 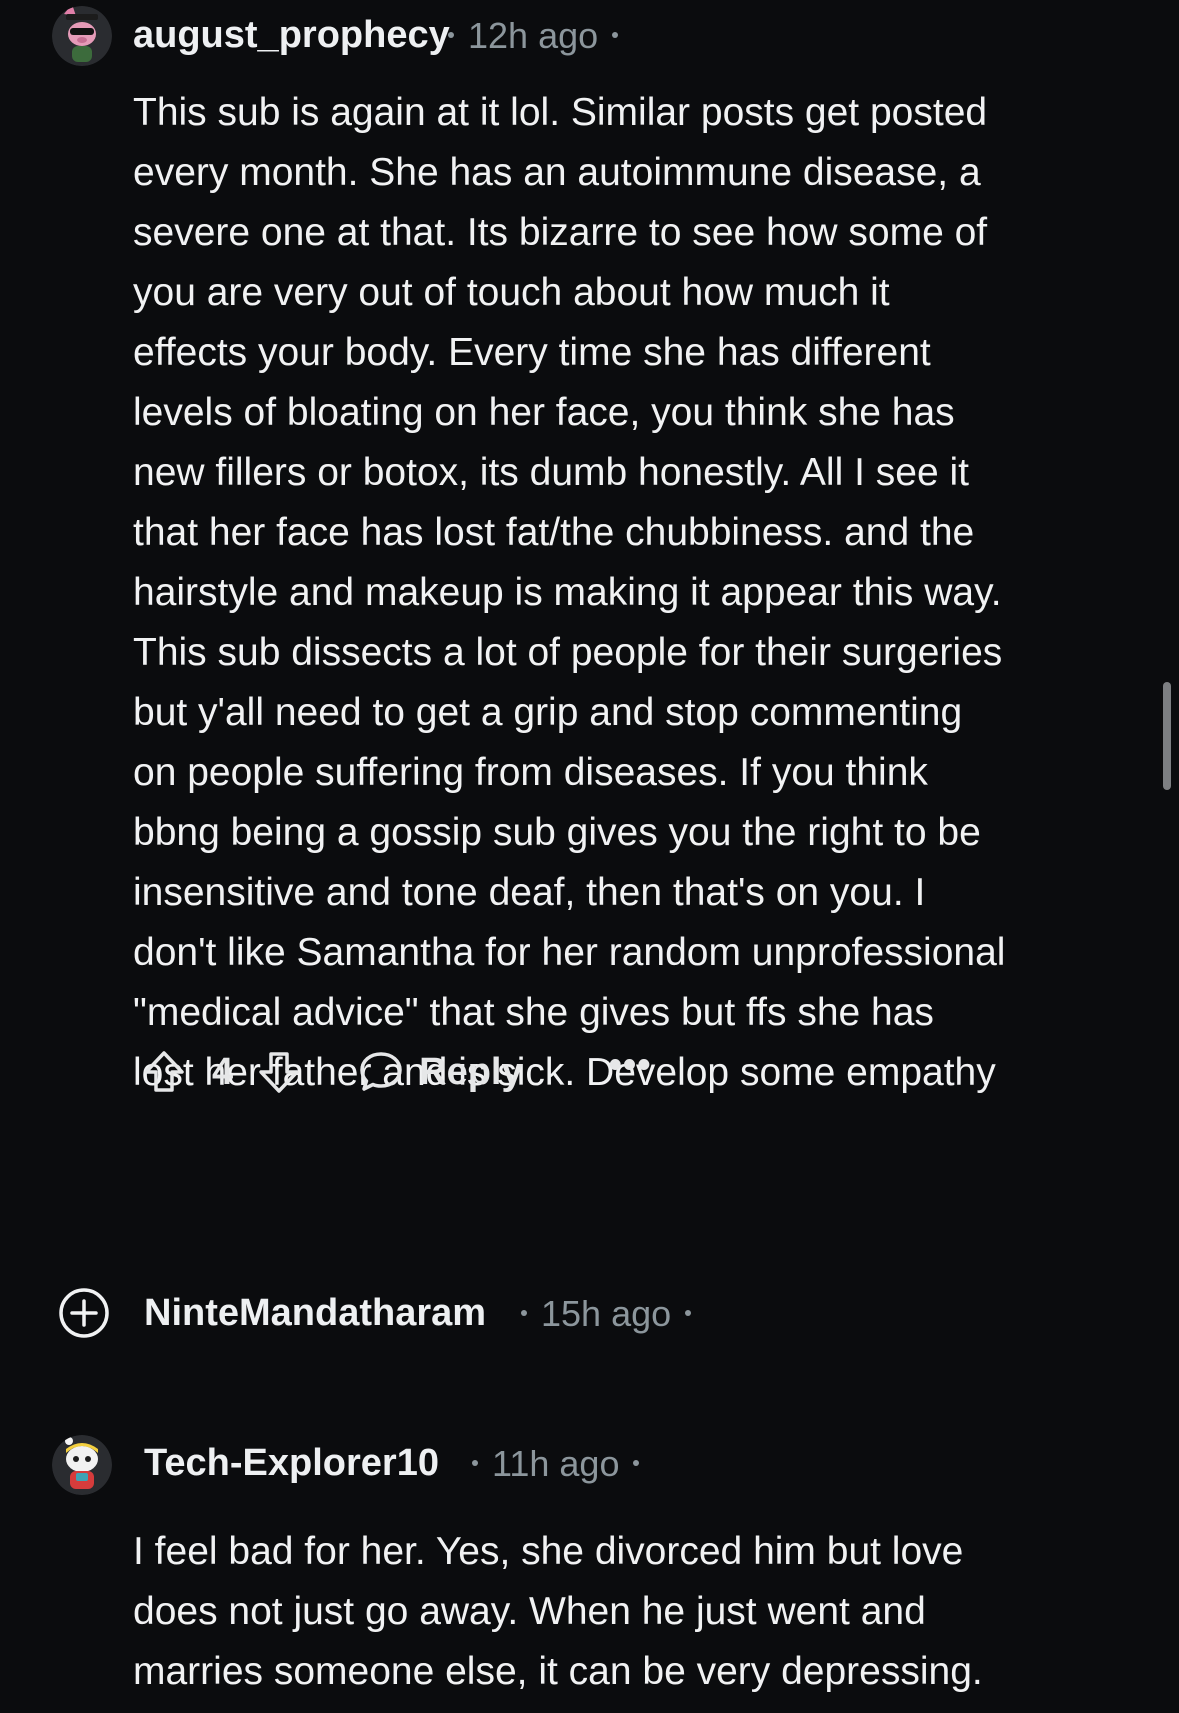 I want to click on comment-timestamp: 11h ago, so click(x=555, y=1464).